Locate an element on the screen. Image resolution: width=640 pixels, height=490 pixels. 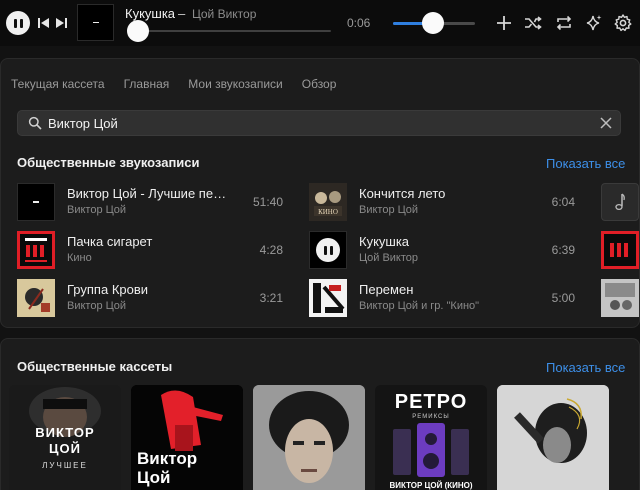
cassette-title-line: Цой is located at coordinates (154, 477).